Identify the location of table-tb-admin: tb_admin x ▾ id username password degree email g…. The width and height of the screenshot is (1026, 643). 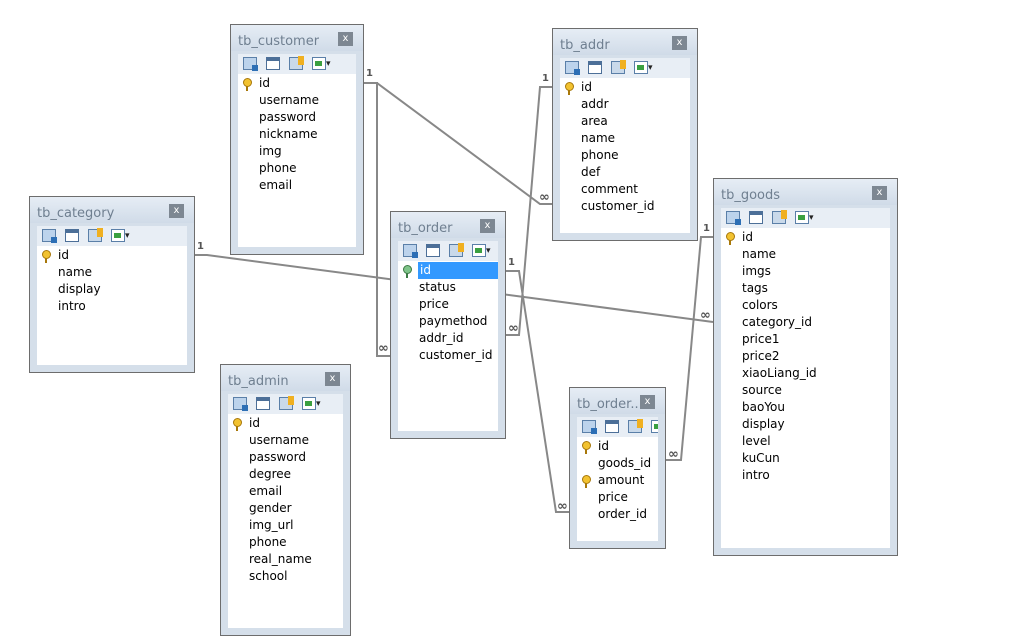
(285, 500).